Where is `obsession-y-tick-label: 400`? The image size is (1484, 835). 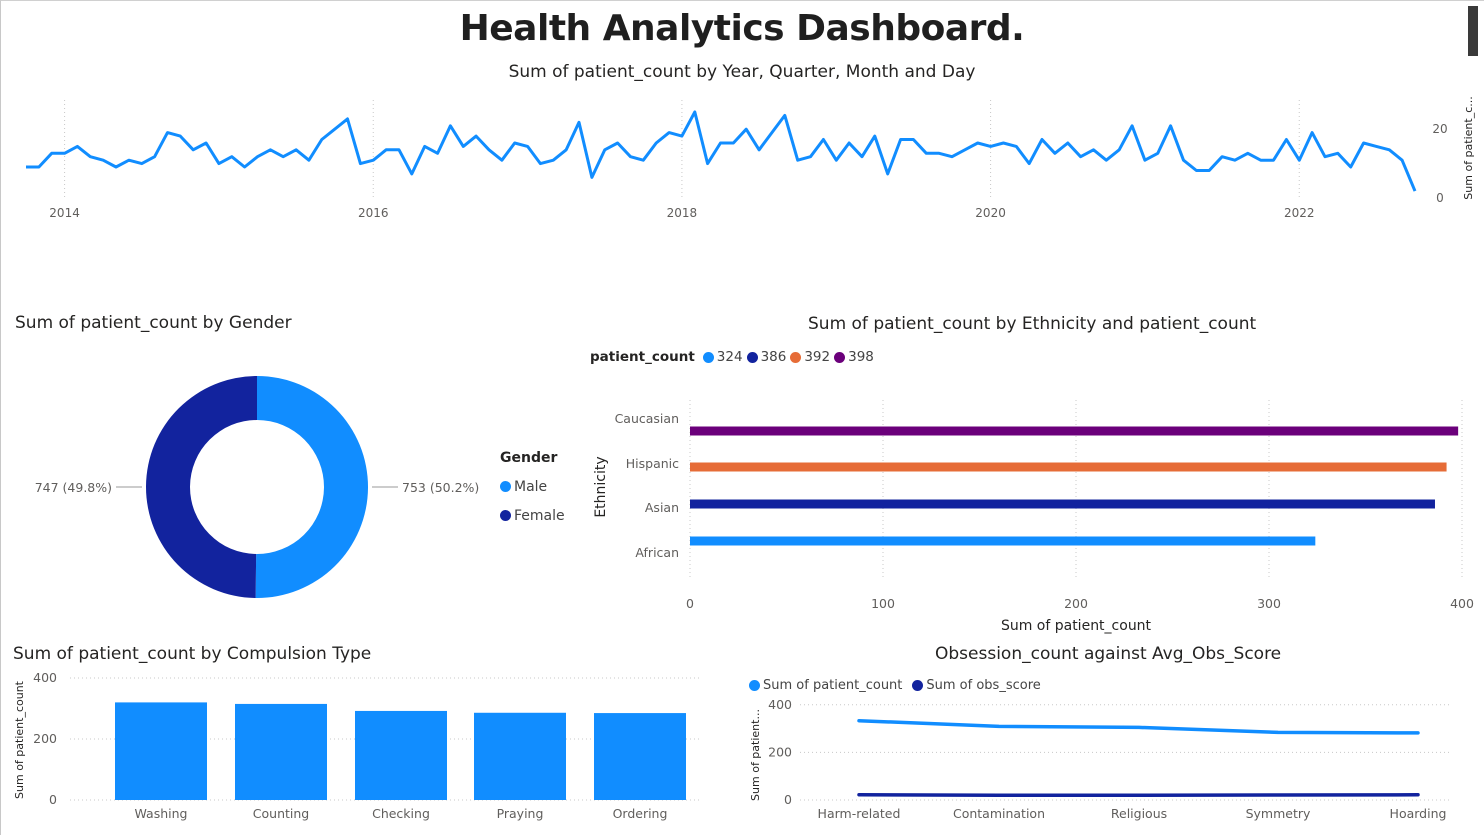 obsession-y-tick-label: 400 is located at coordinates (780, 704).